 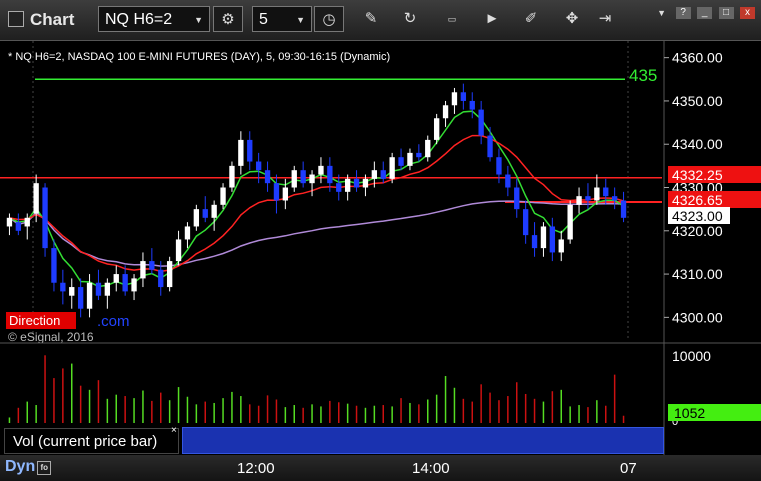 I want to click on volume-panel-label: Vol (current price bar), so click(x=91, y=441).